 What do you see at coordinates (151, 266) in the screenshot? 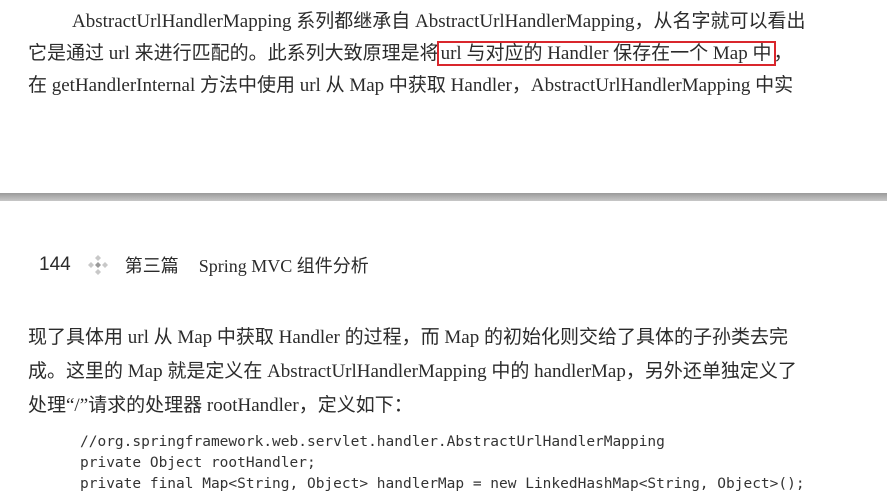
I see `part-label: 第三篇` at bounding box center [151, 266].